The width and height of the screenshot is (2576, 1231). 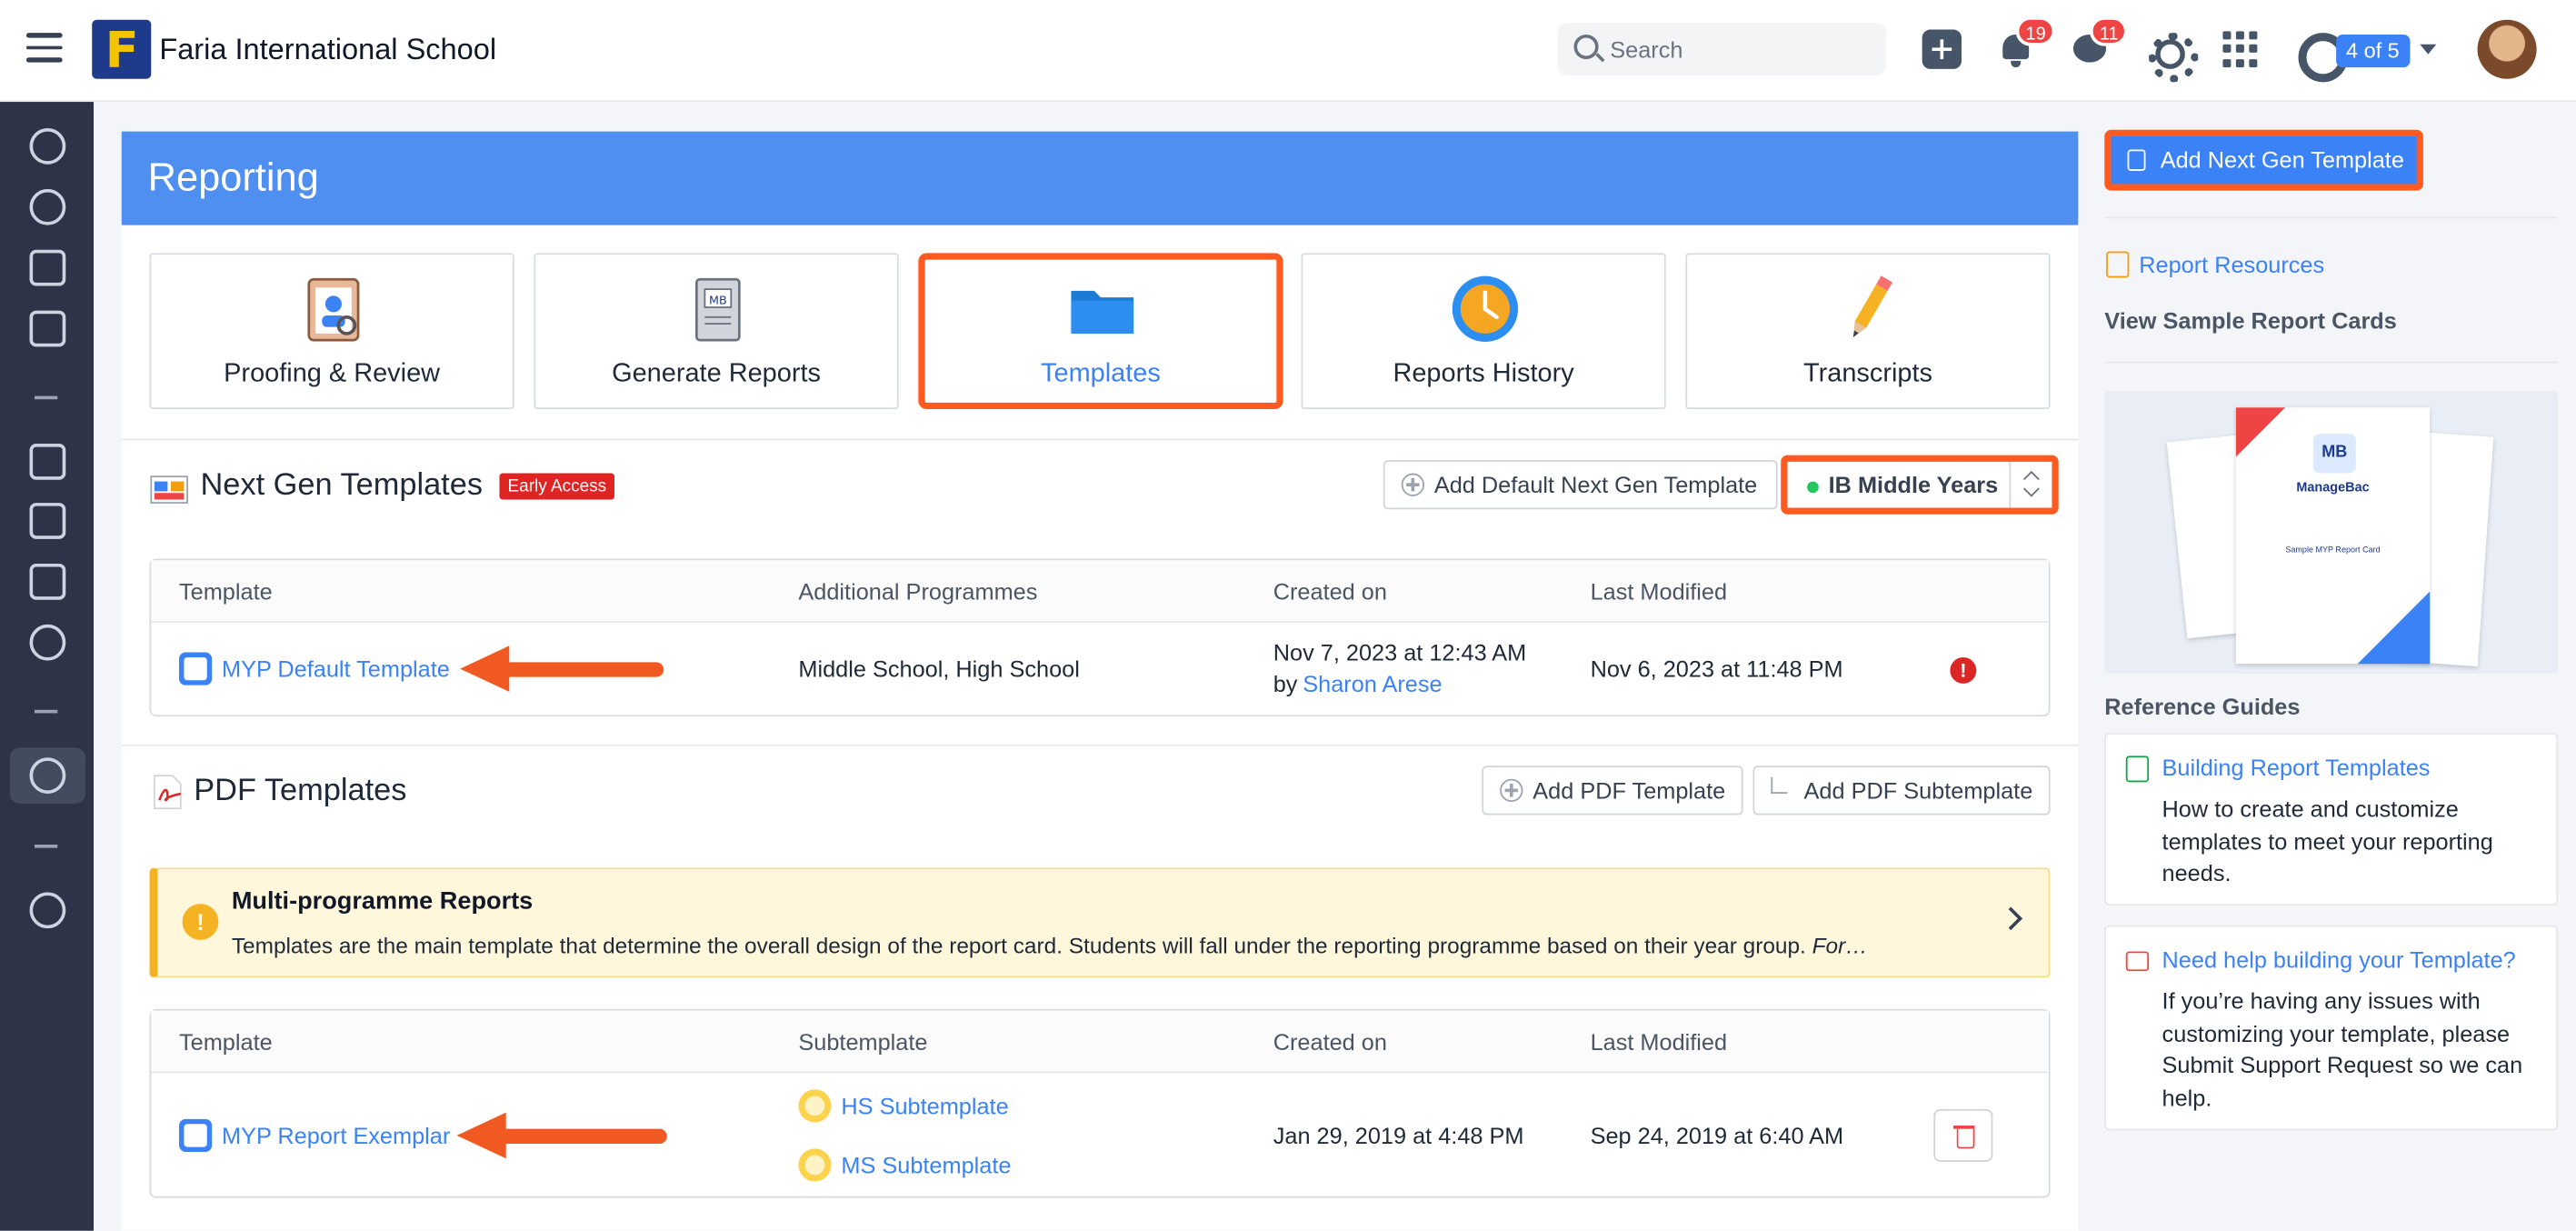 What do you see at coordinates (1913, 484) in the screenshot?
I see `programme-selected: IB Middle Years` at bounding box center [1913, 484].